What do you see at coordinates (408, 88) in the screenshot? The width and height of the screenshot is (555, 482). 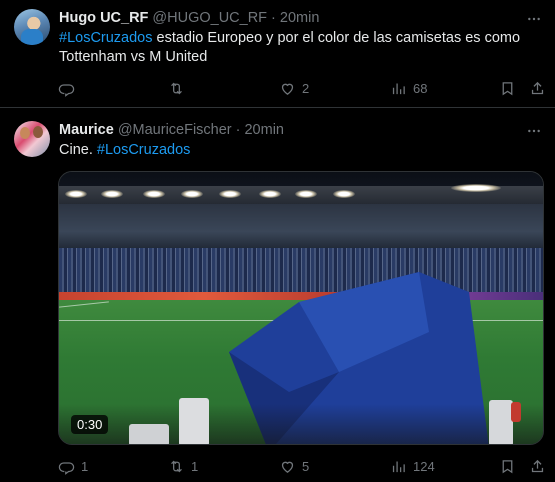 I see `views-button: 68` at bounding box center [408, 88].